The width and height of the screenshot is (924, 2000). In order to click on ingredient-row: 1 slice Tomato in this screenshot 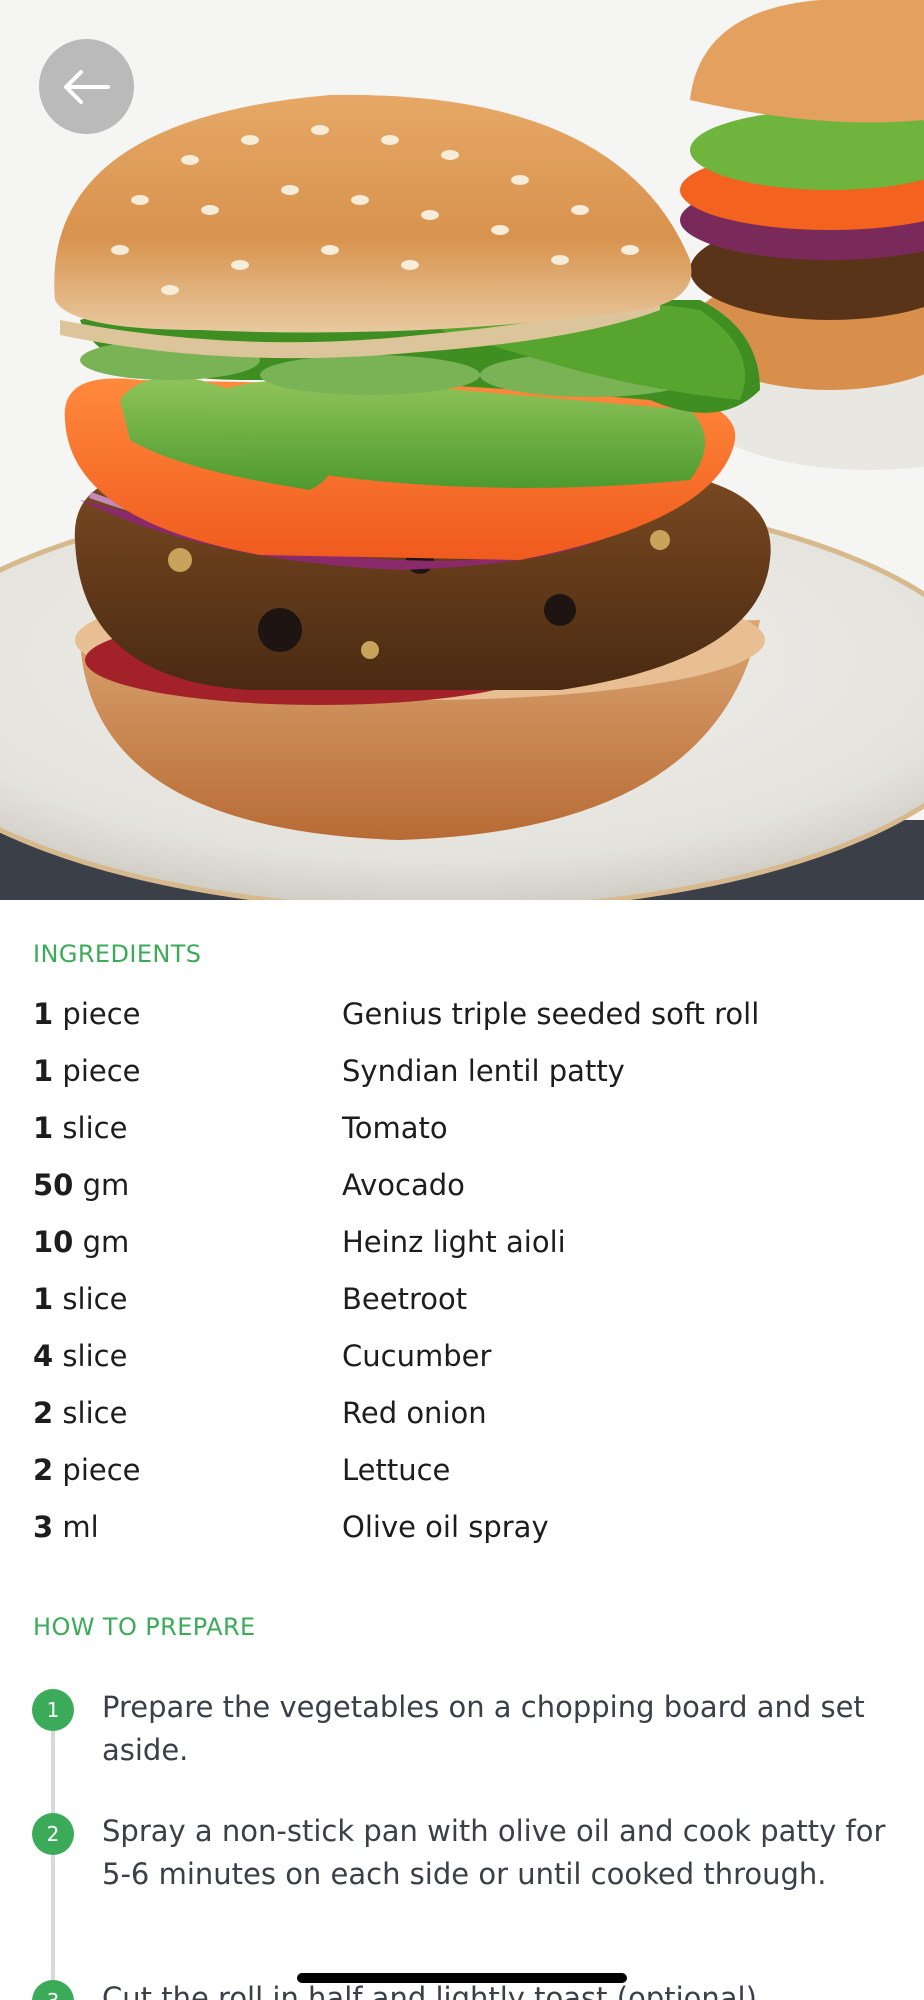, I will do `click(463, 1128)`.